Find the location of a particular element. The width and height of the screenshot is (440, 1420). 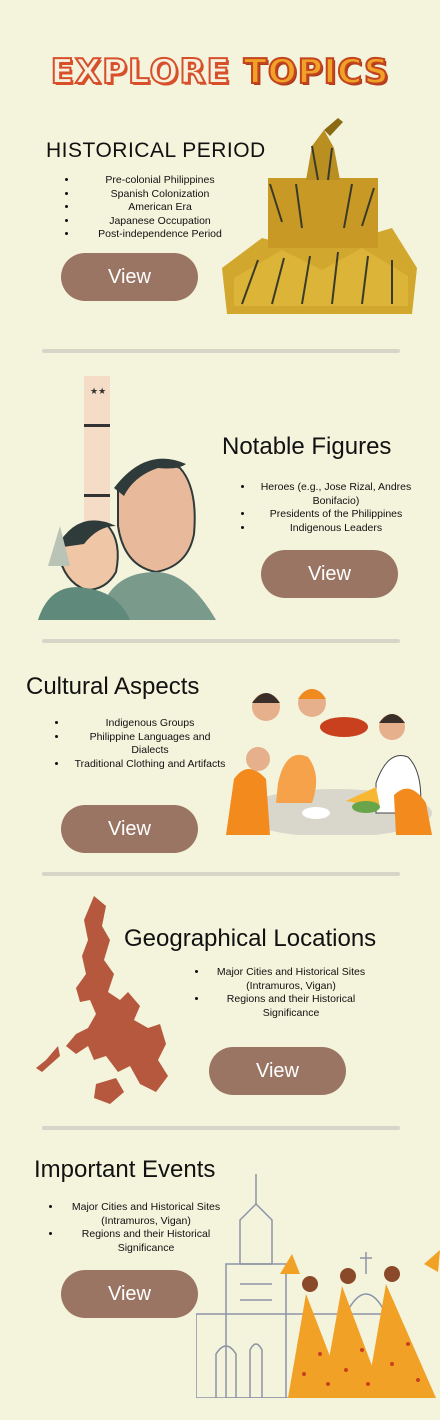

page-title: EXPLORE TOPICS is located at coordinates (220, 72).